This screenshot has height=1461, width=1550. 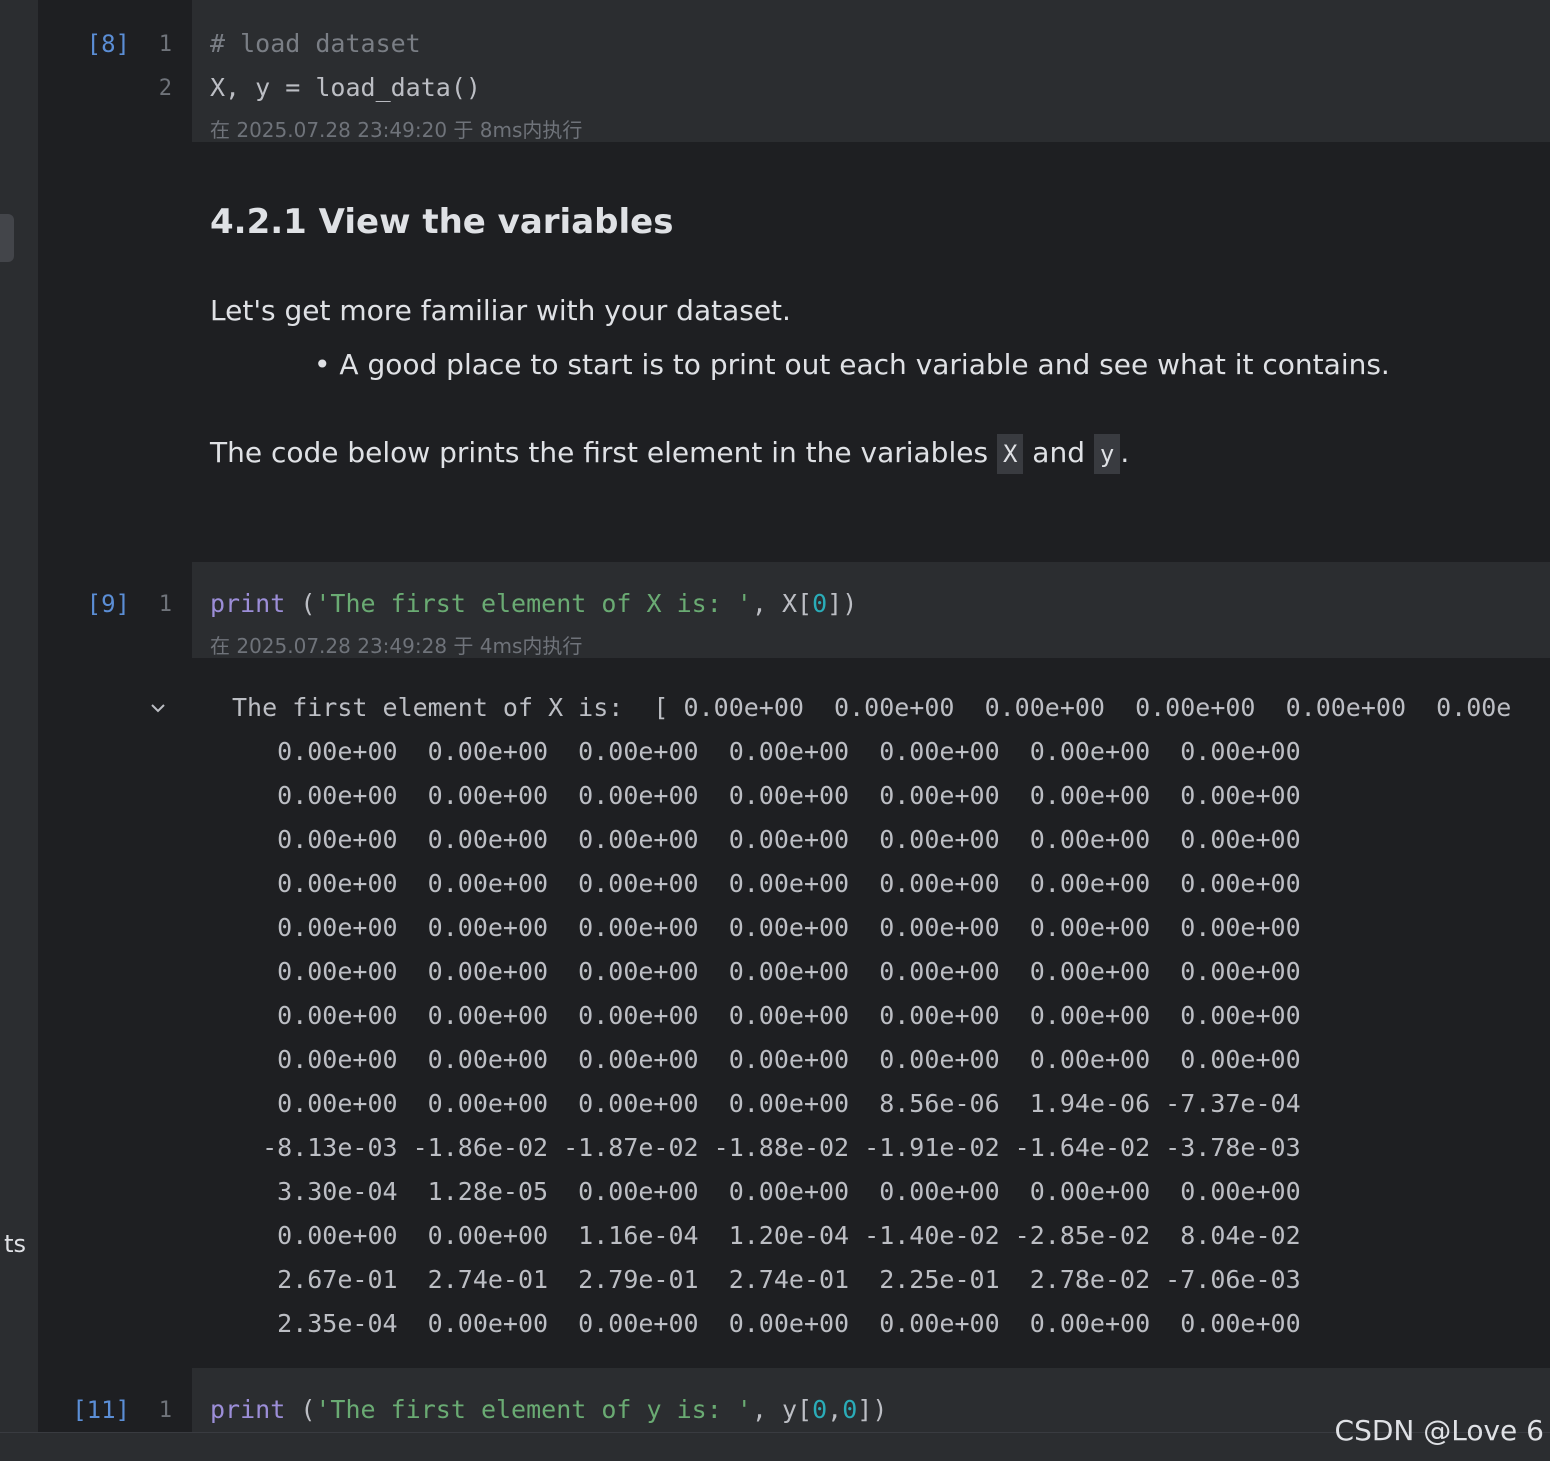 What do you see at coordinates (7, 238) in the screenshot?
I see `sidebar-tab-handle` at bounding box center [7, 238].